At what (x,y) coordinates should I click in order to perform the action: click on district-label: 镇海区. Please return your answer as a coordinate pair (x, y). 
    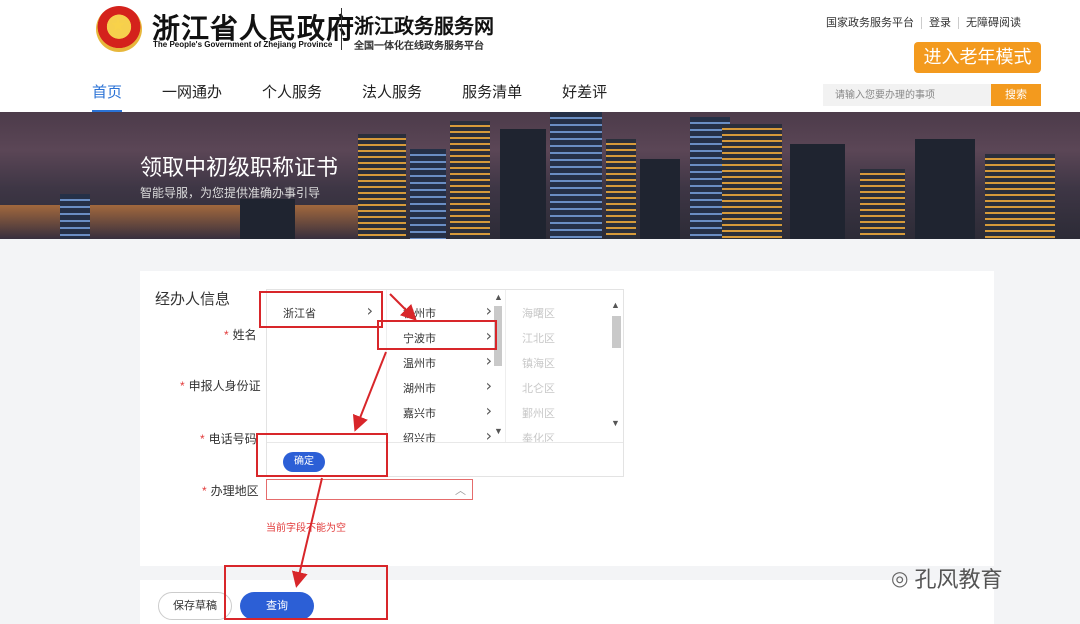
    Looking at the image, I should click on (538, 364).